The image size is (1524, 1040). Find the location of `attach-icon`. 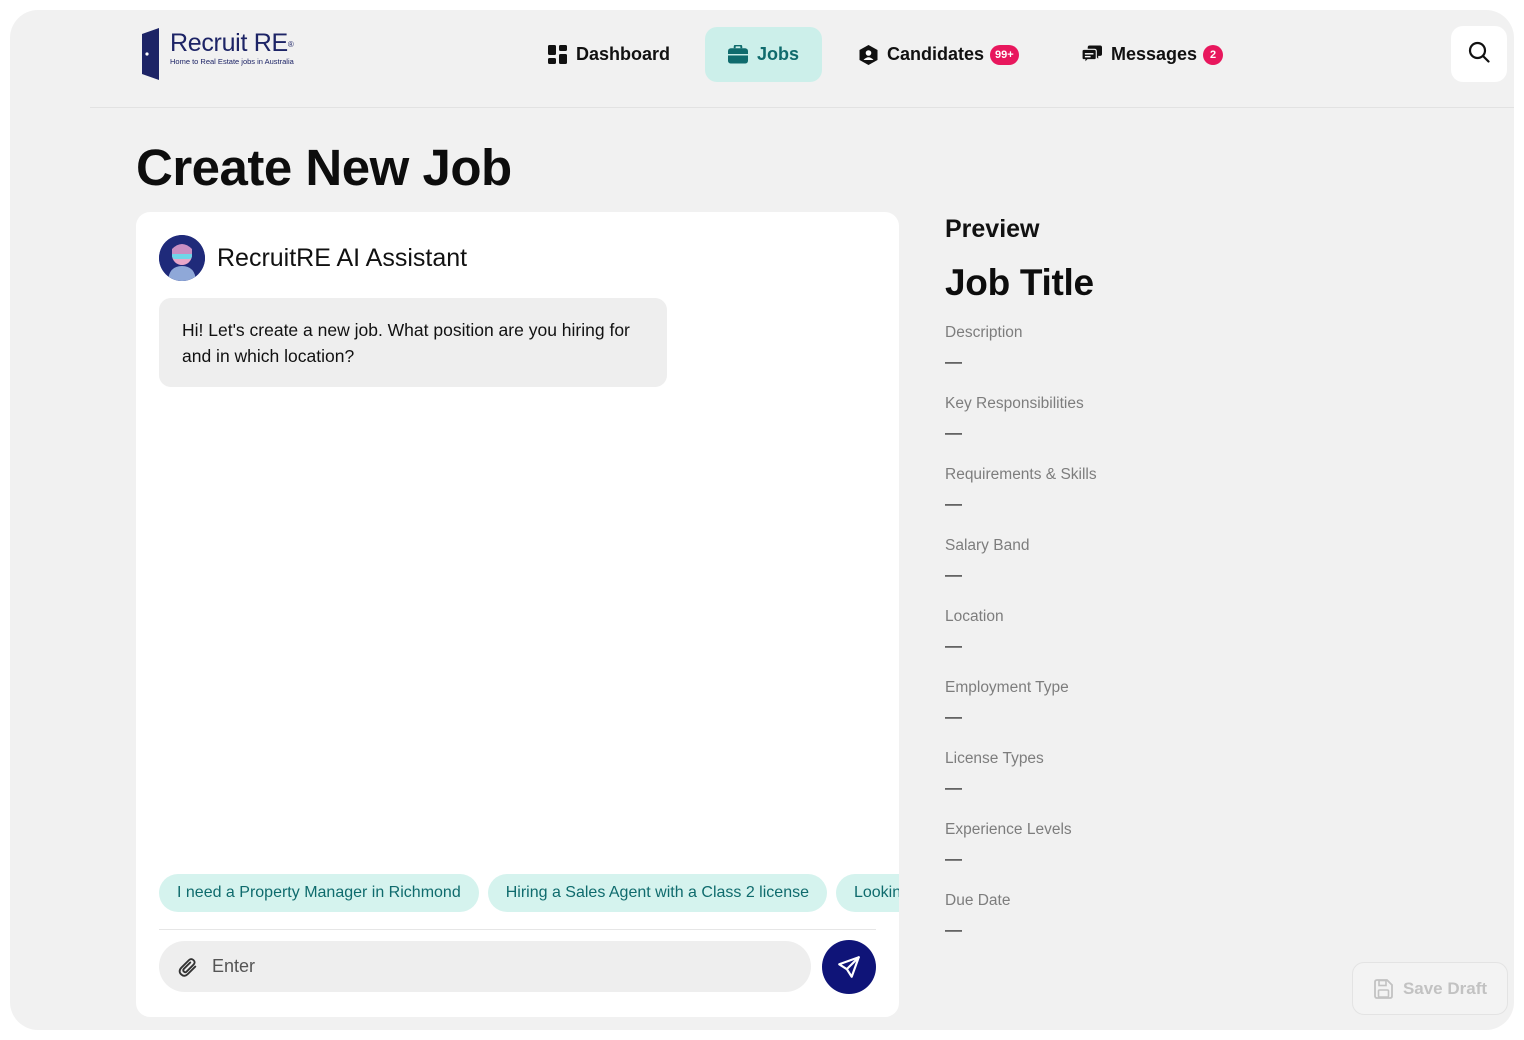

attach-icon is located at coordinates (188, 967).